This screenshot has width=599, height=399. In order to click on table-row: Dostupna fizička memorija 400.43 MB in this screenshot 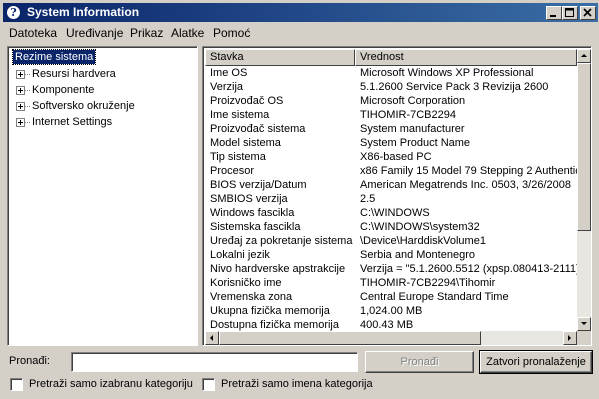, I will do `click(391, 324)`.